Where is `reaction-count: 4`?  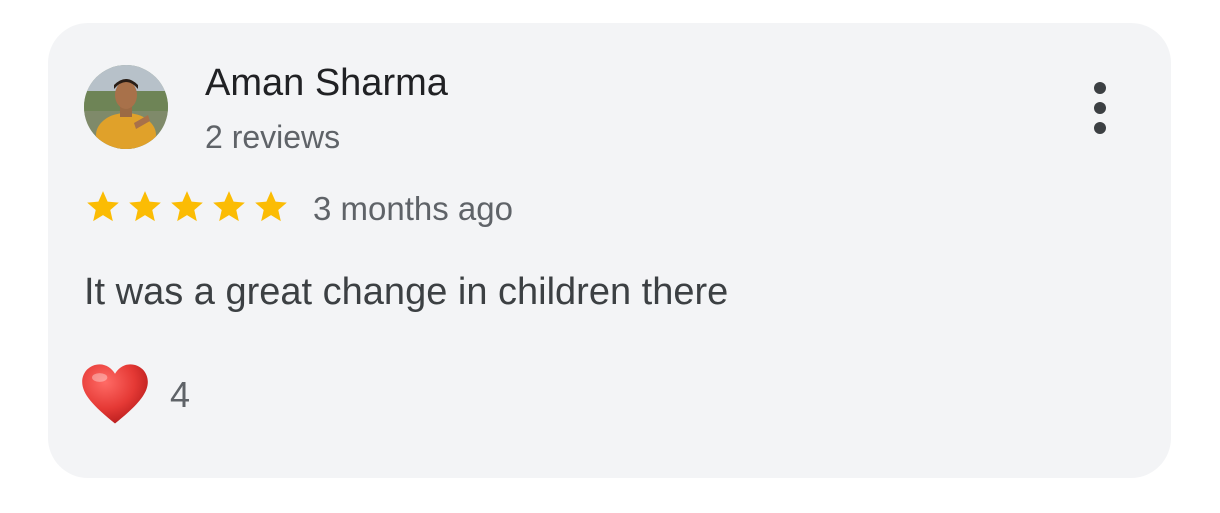 reaction-count: 4 is located at coordinates (180, 394).